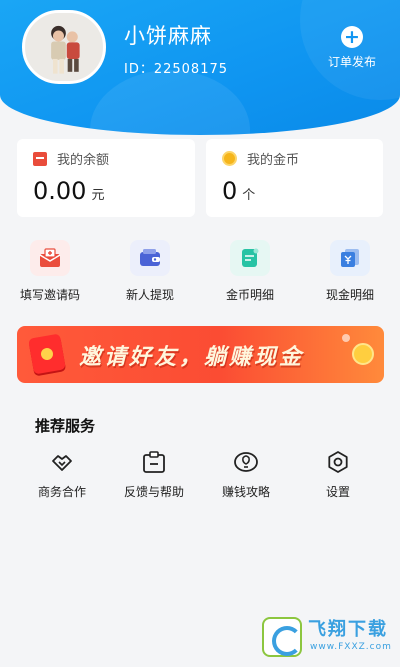 The height and width of the screenshot is (667, 400). Describe the element at coordinates (351, 62) in the screenshot. I see `publish-order-label: 订单发布` at that location.